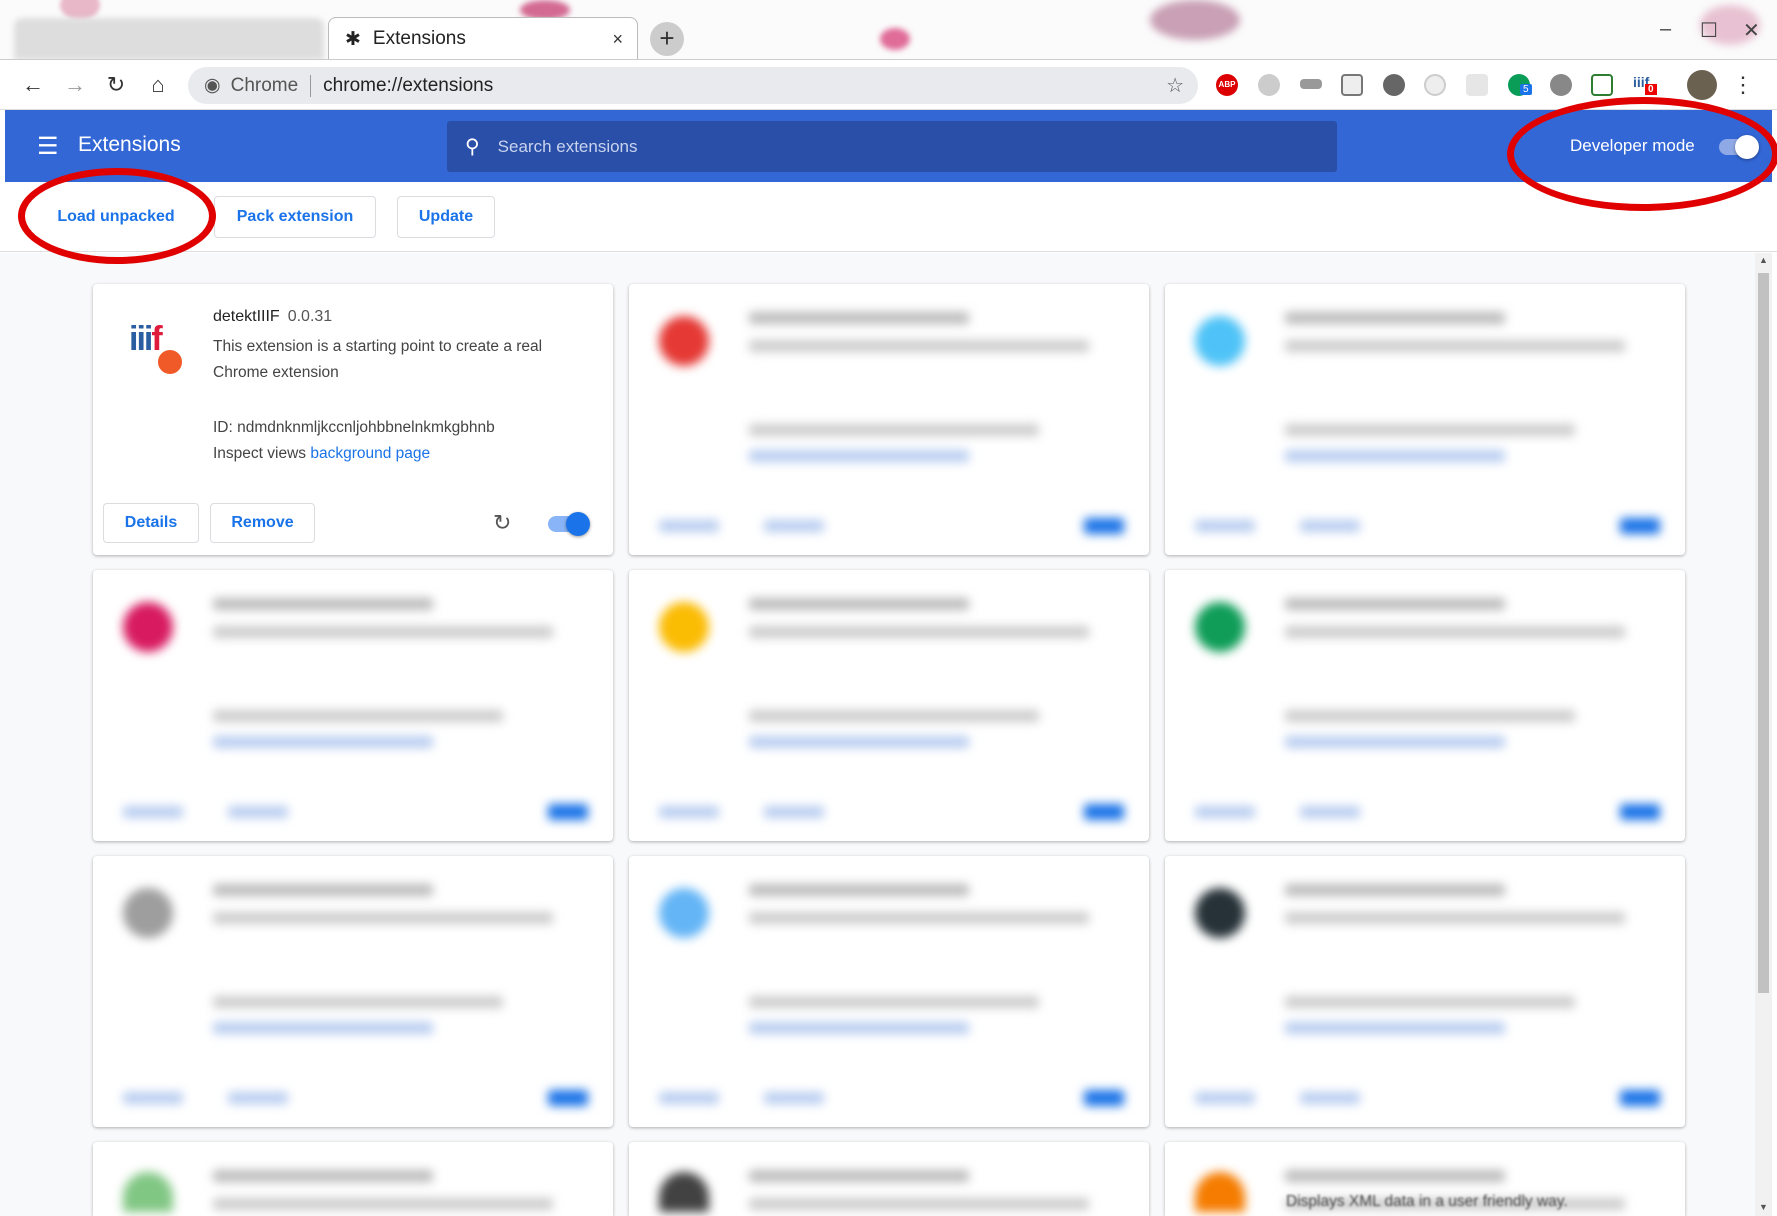  Describe the element at coordinates (567, 146) in the screenshot. I see `search-placeholder: Search extensions` at that location.